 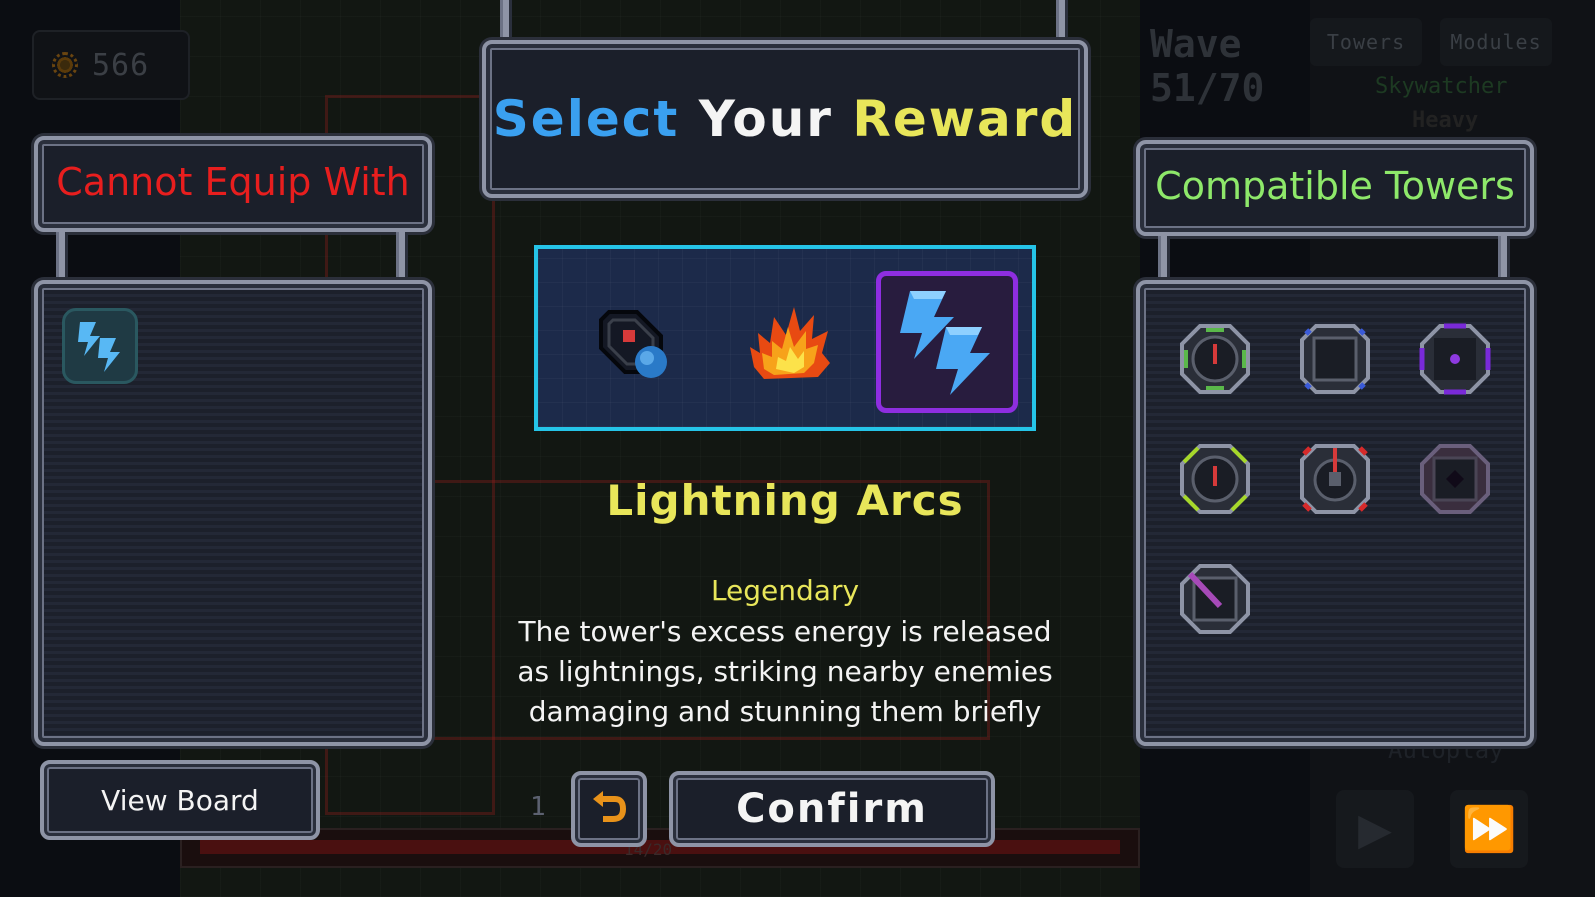 What do you see at coordinates (832, 809) in the screenshot?
I see `confirm-button: Confirm` at bounding box center [832, 809].